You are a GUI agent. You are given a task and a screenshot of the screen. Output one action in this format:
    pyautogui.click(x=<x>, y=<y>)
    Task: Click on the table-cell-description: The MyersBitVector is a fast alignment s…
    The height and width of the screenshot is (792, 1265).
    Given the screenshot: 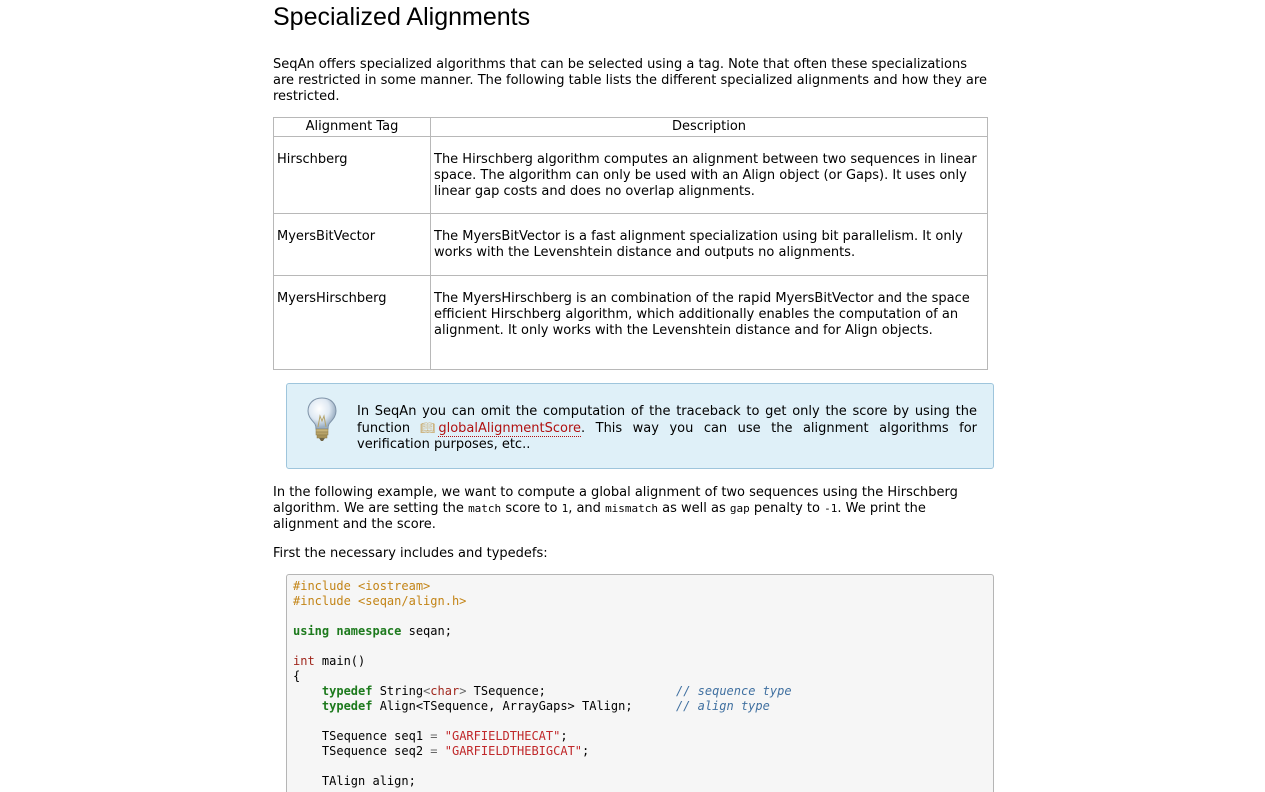 What is the action you would take?
    pyautogui.click(x=709, y=244)
    